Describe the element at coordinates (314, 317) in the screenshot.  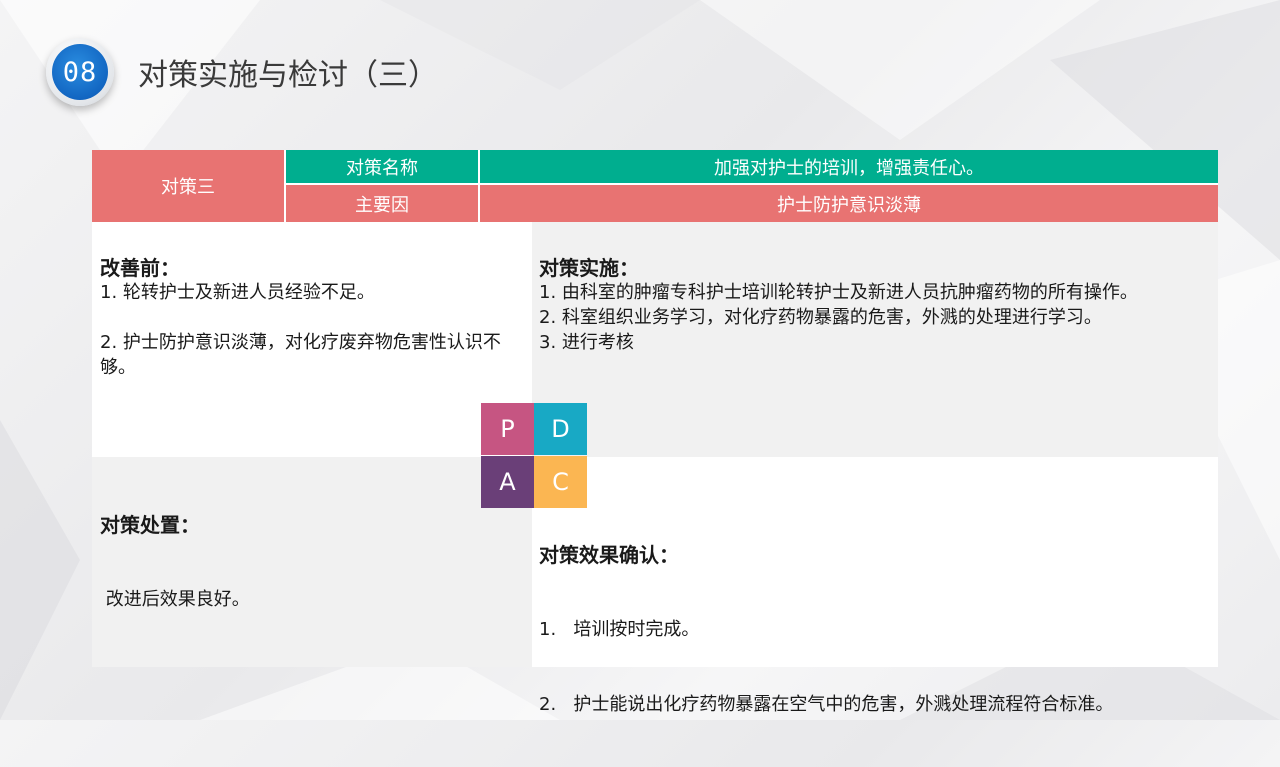
I see `before-line-blank` at that location.